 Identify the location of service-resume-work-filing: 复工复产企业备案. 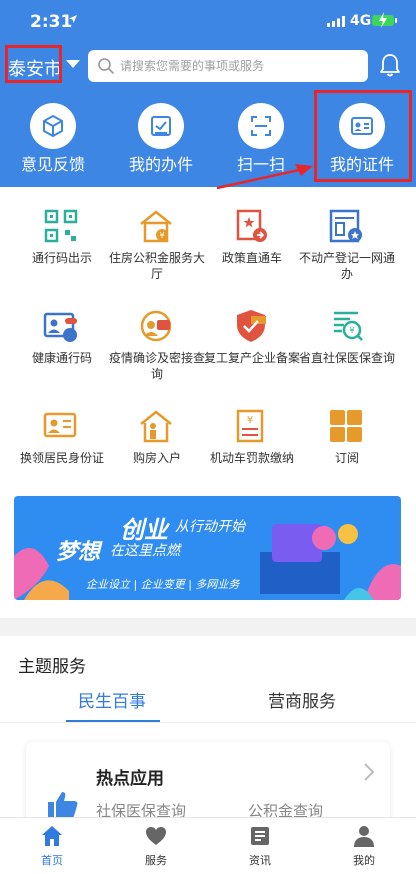
(252, 348).